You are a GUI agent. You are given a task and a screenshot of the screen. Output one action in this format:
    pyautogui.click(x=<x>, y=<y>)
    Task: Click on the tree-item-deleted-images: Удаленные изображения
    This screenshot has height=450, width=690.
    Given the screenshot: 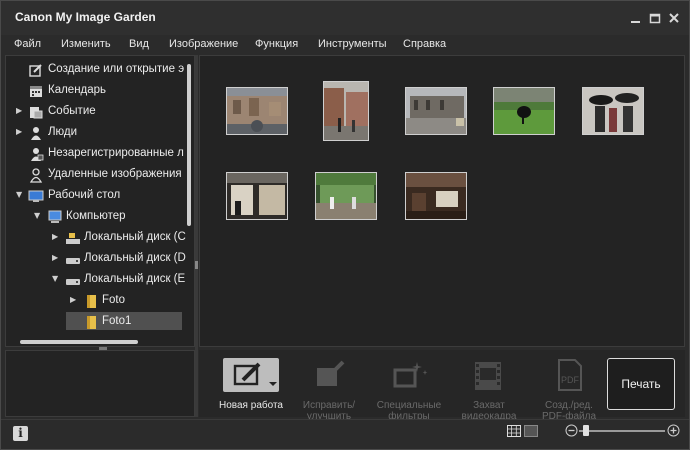 What is the action you would take?
    pyautogui.click(x=96, y=175)
    